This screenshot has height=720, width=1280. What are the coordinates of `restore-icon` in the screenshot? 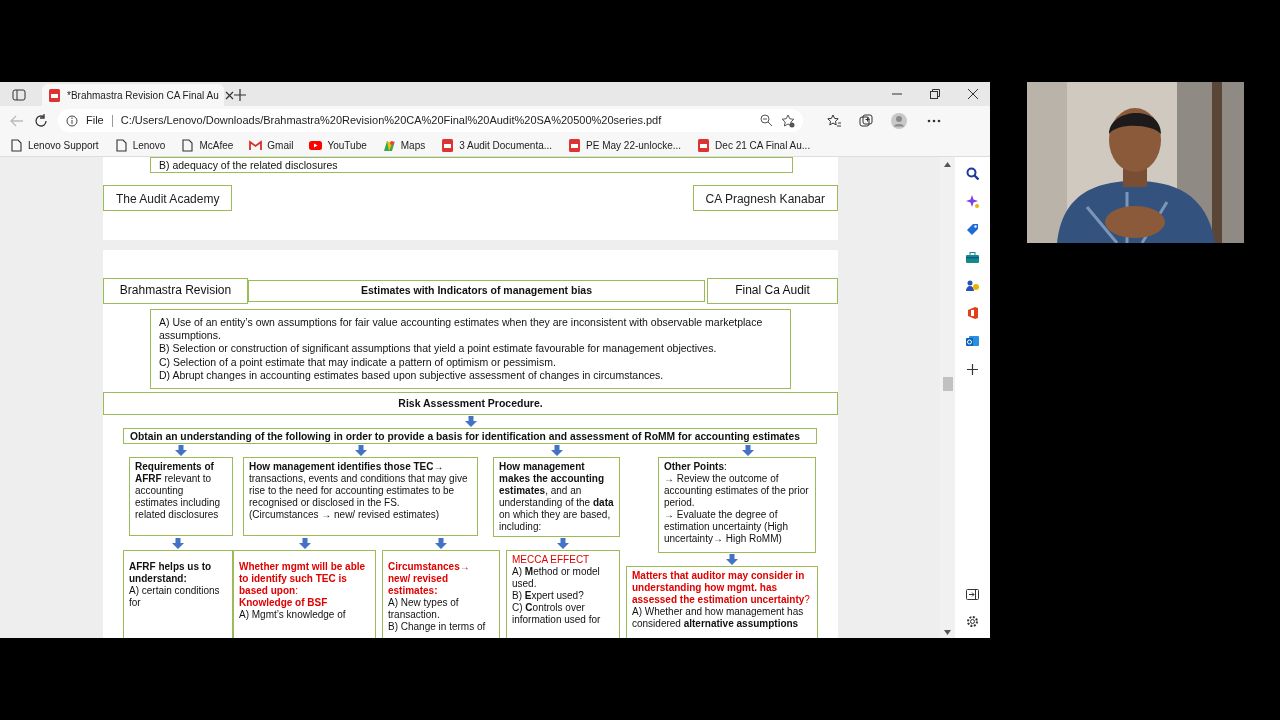 It's located at (935, 94).